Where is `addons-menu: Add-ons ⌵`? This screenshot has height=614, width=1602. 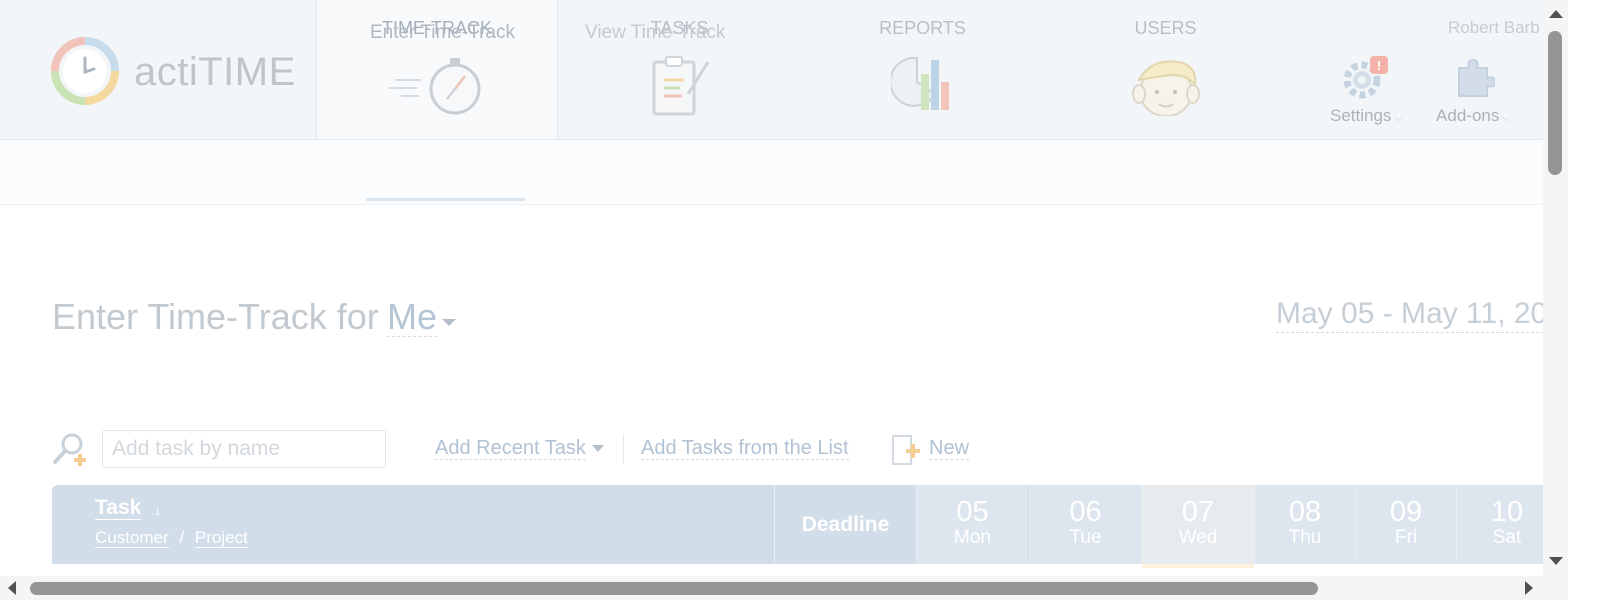 addons-menu: Add-ons ⌵ is located at coordinates (1473, 91).